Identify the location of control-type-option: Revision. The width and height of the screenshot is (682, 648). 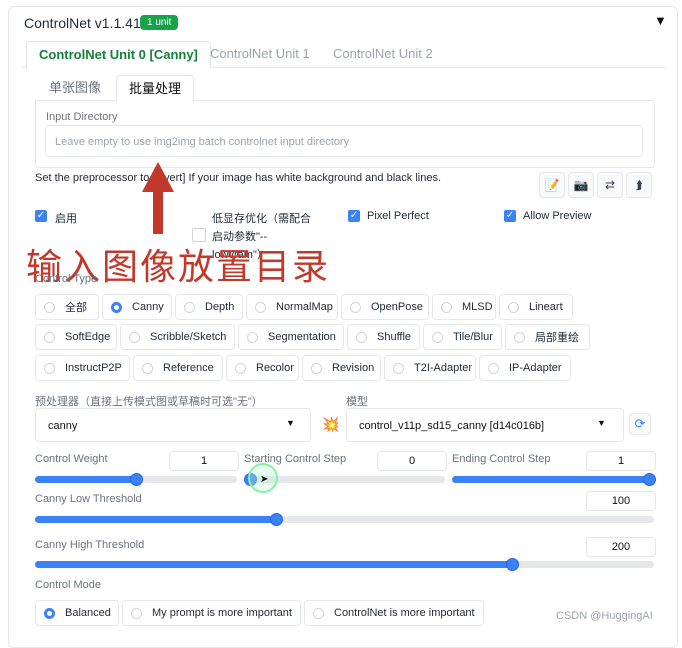
(341, 368).